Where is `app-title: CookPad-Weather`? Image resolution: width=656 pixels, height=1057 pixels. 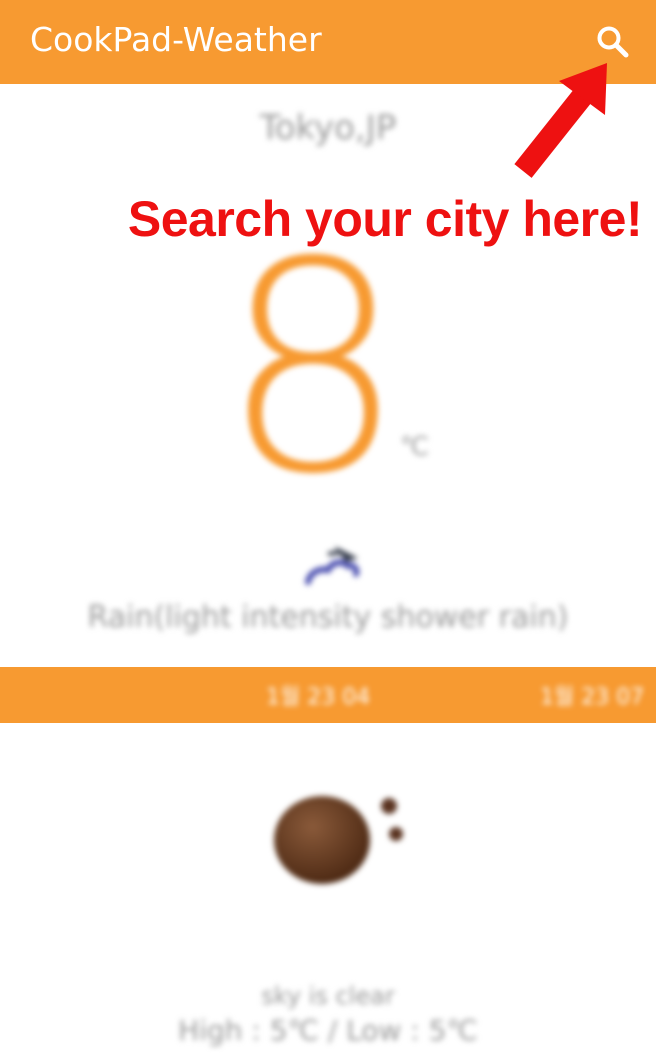
app-title: CookPad-Weather is located at coordinates (176, 39).